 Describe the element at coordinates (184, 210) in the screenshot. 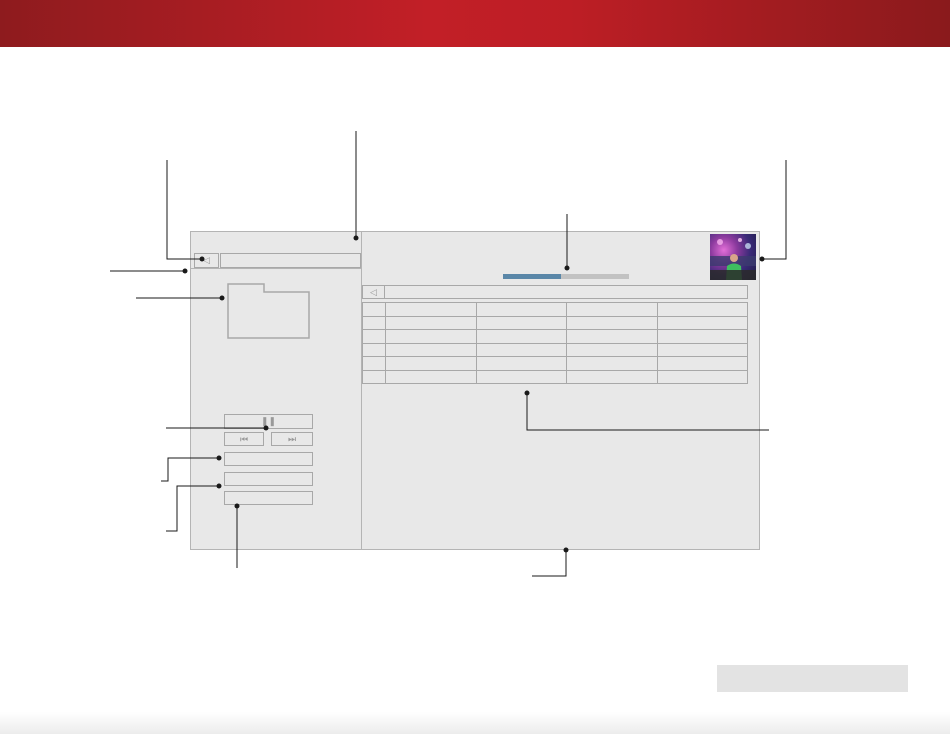

I see `callout-back-button` at that location.